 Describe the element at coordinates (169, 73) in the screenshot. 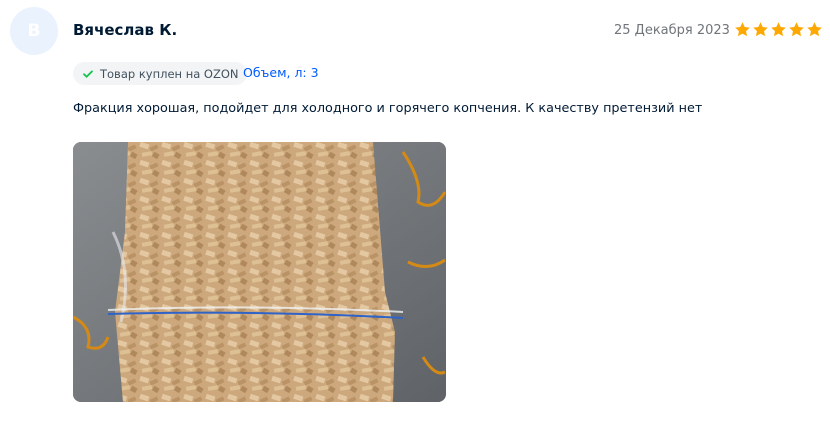

I see `purchase-badge-label: Товар куплен на OZON` at that location.